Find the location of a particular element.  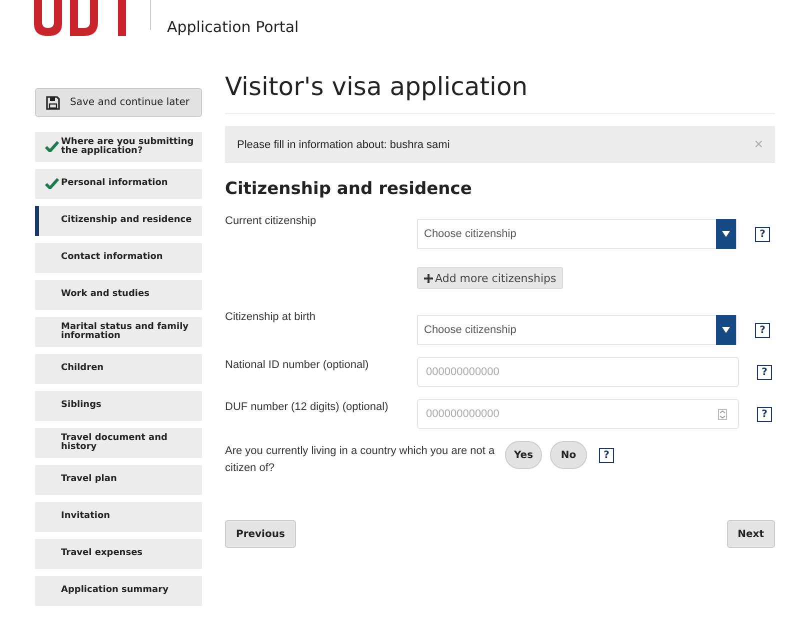

step-item: Travel document and history is located at coordinates (118, 443).